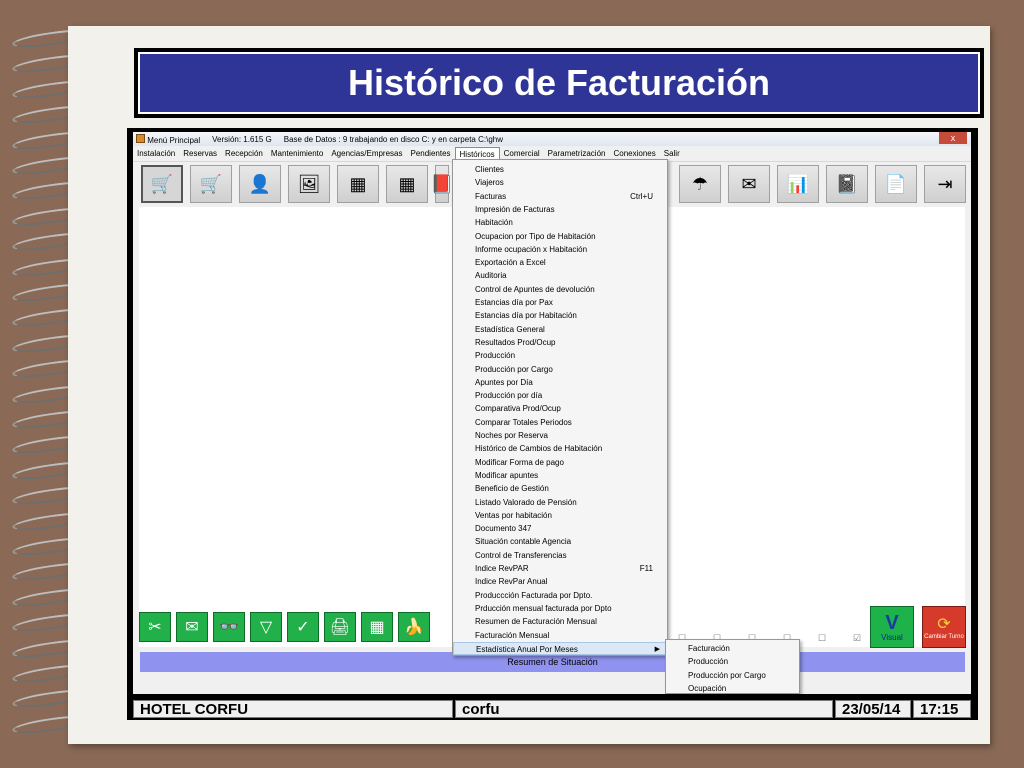  Describe the element at coordinates (560, 342) in the screenshot. I see `dropdown-menu-item: Resultados Prod/Ocup` at that location.